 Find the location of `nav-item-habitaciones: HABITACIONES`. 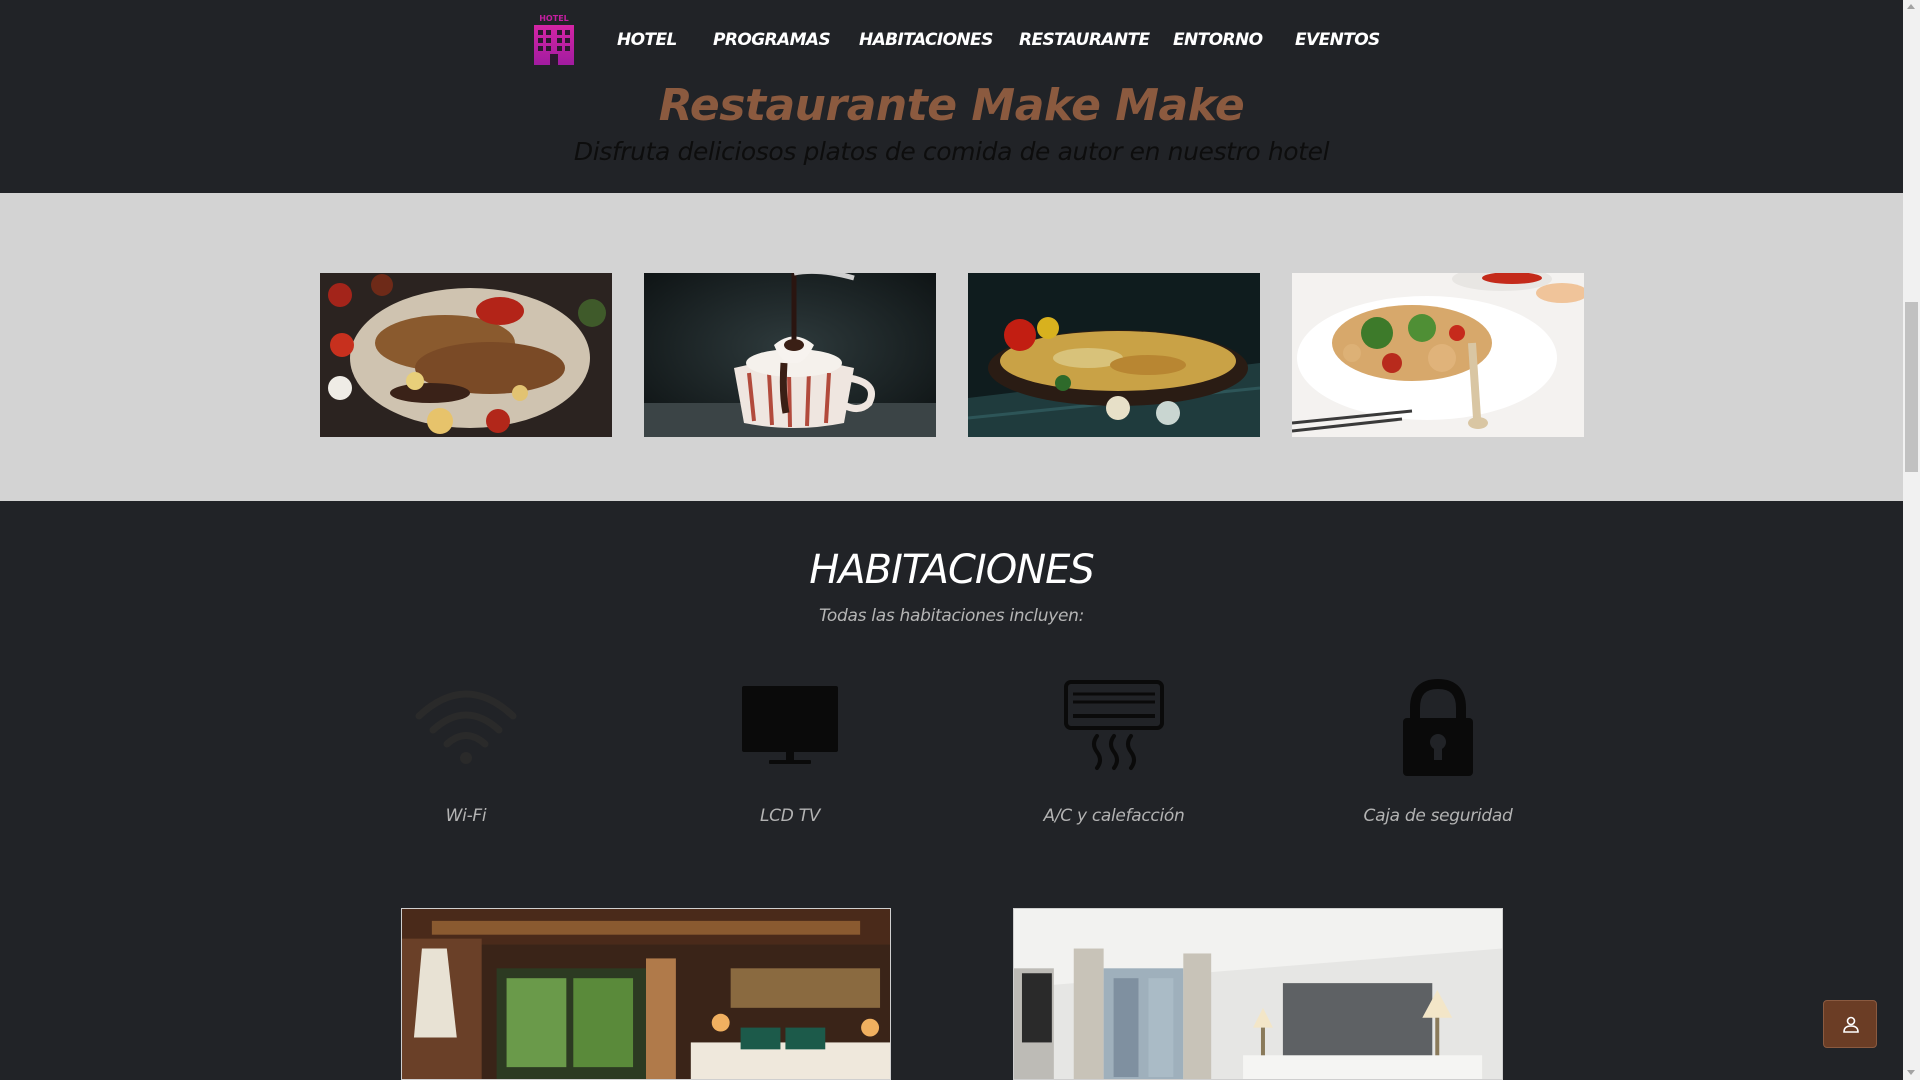

nav-item-habitaciones: HABITACIONES is located at coordinates (926, 40).